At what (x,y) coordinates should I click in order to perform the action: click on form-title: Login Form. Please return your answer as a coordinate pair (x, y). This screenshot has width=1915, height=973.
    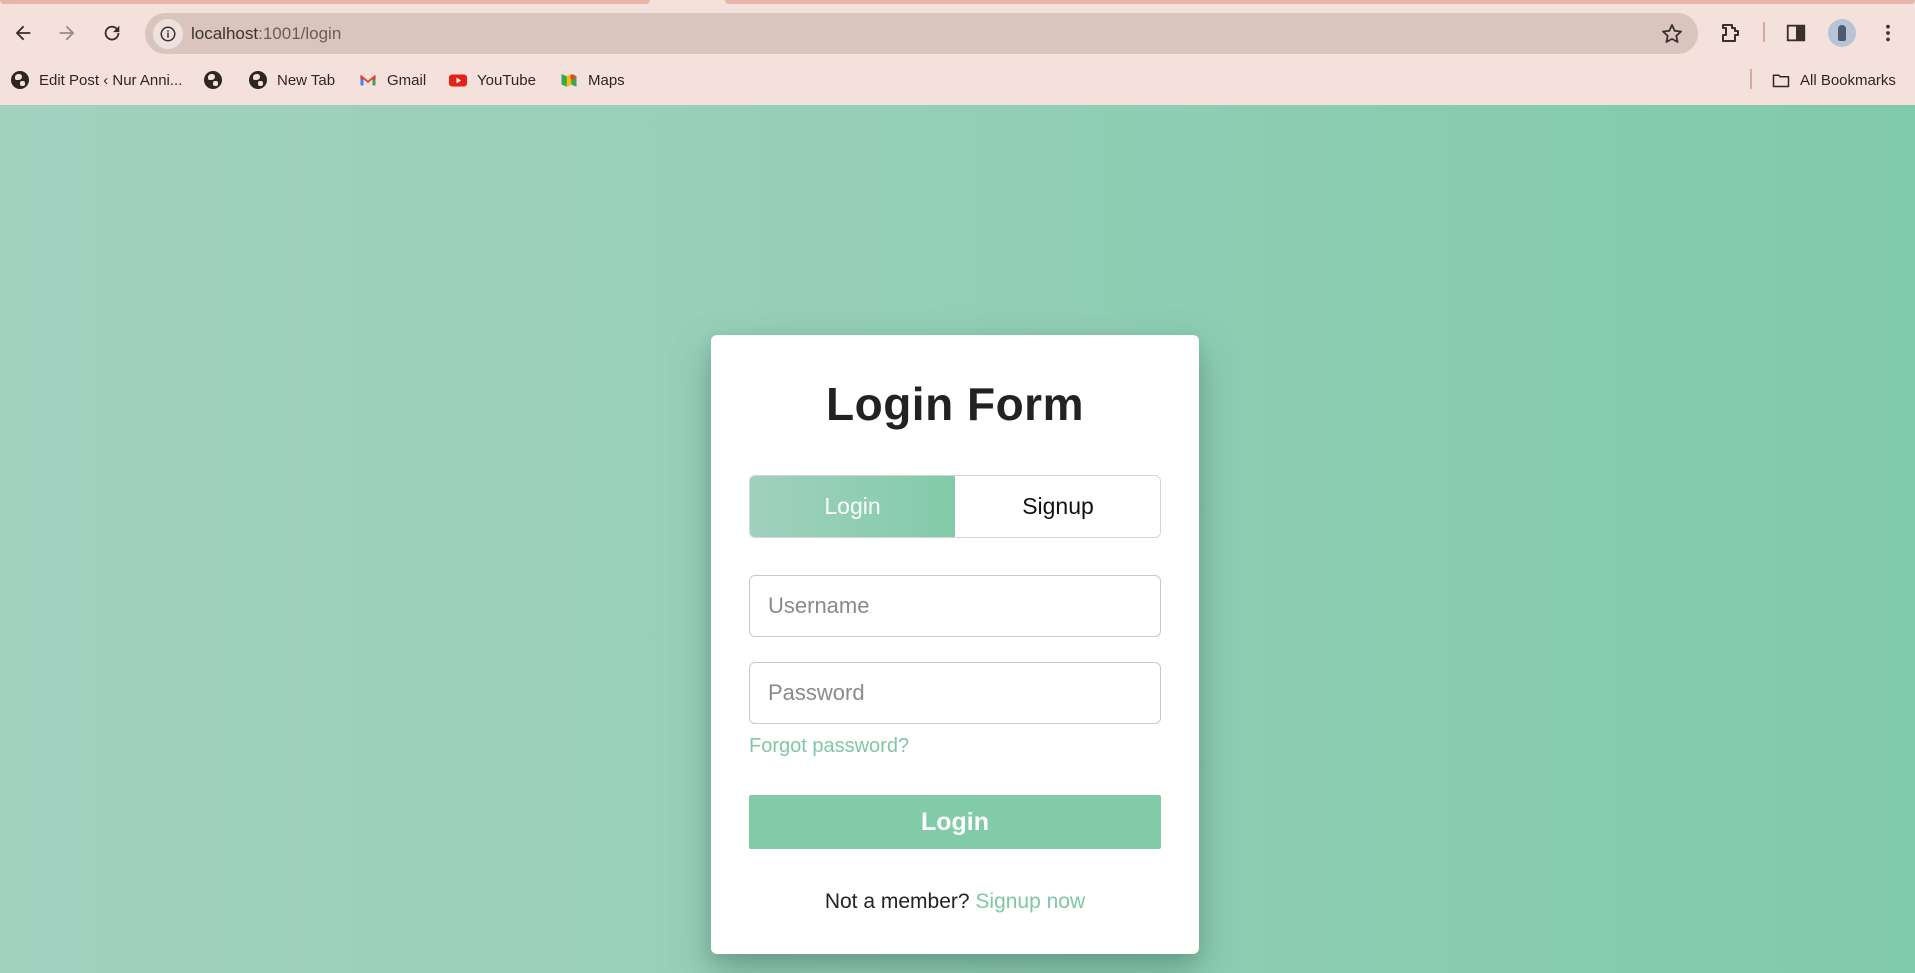
    Looking at the image, I should click on (955, 404).